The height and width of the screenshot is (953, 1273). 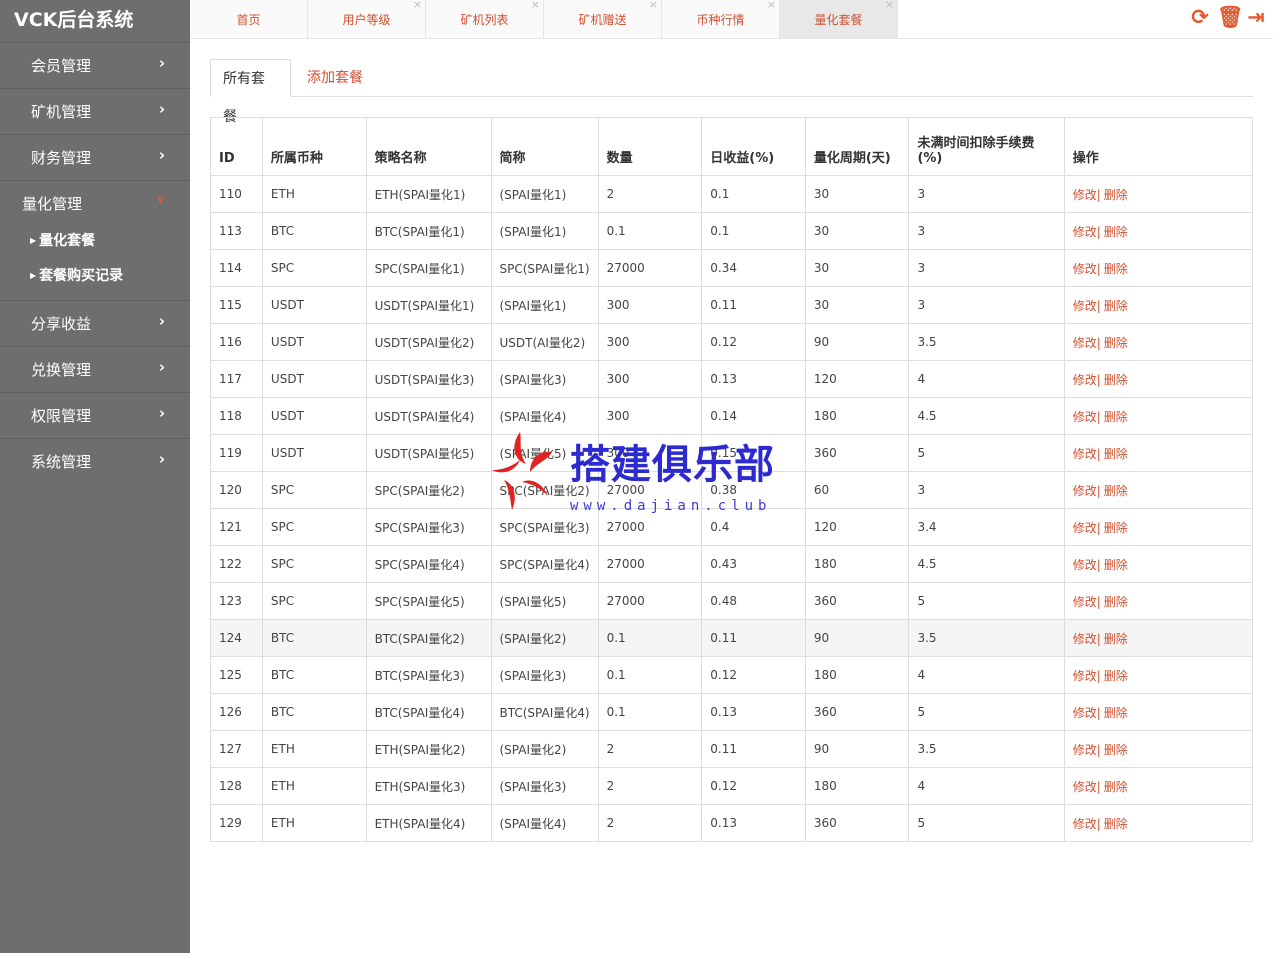 What do you see at coordinates (429, 601) in the screenshot?
I see `table-cell: SPC(SPAI量化5)` at bounding box center [429, 601].